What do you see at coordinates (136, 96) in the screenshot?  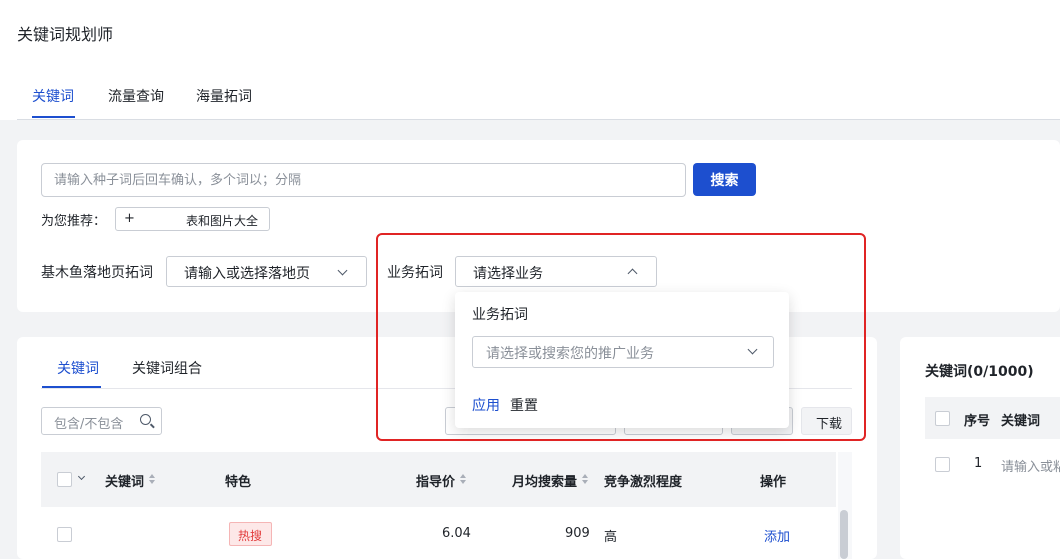 I see `tab-traffic-query: 流量查询` at bounding box center [136, 96].